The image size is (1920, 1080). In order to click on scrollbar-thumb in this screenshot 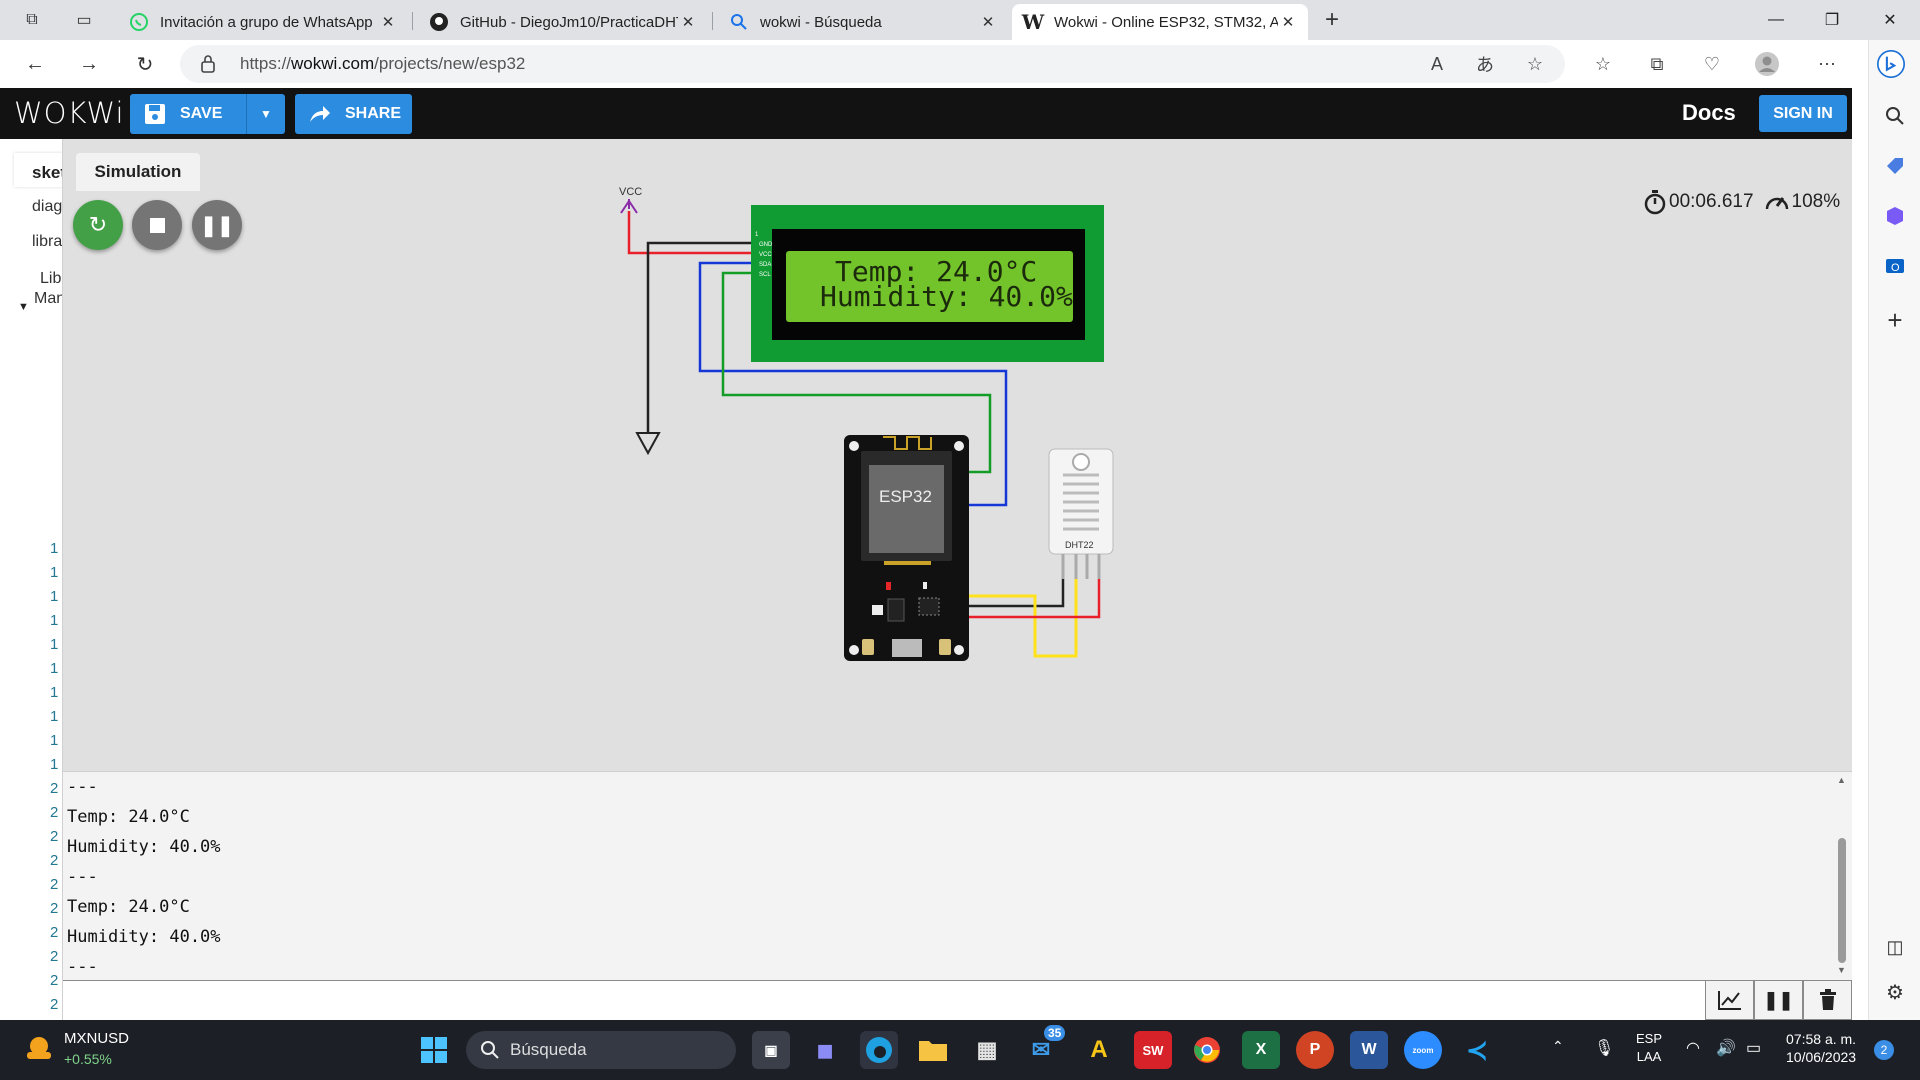, I will do `click(1842, 900)`.